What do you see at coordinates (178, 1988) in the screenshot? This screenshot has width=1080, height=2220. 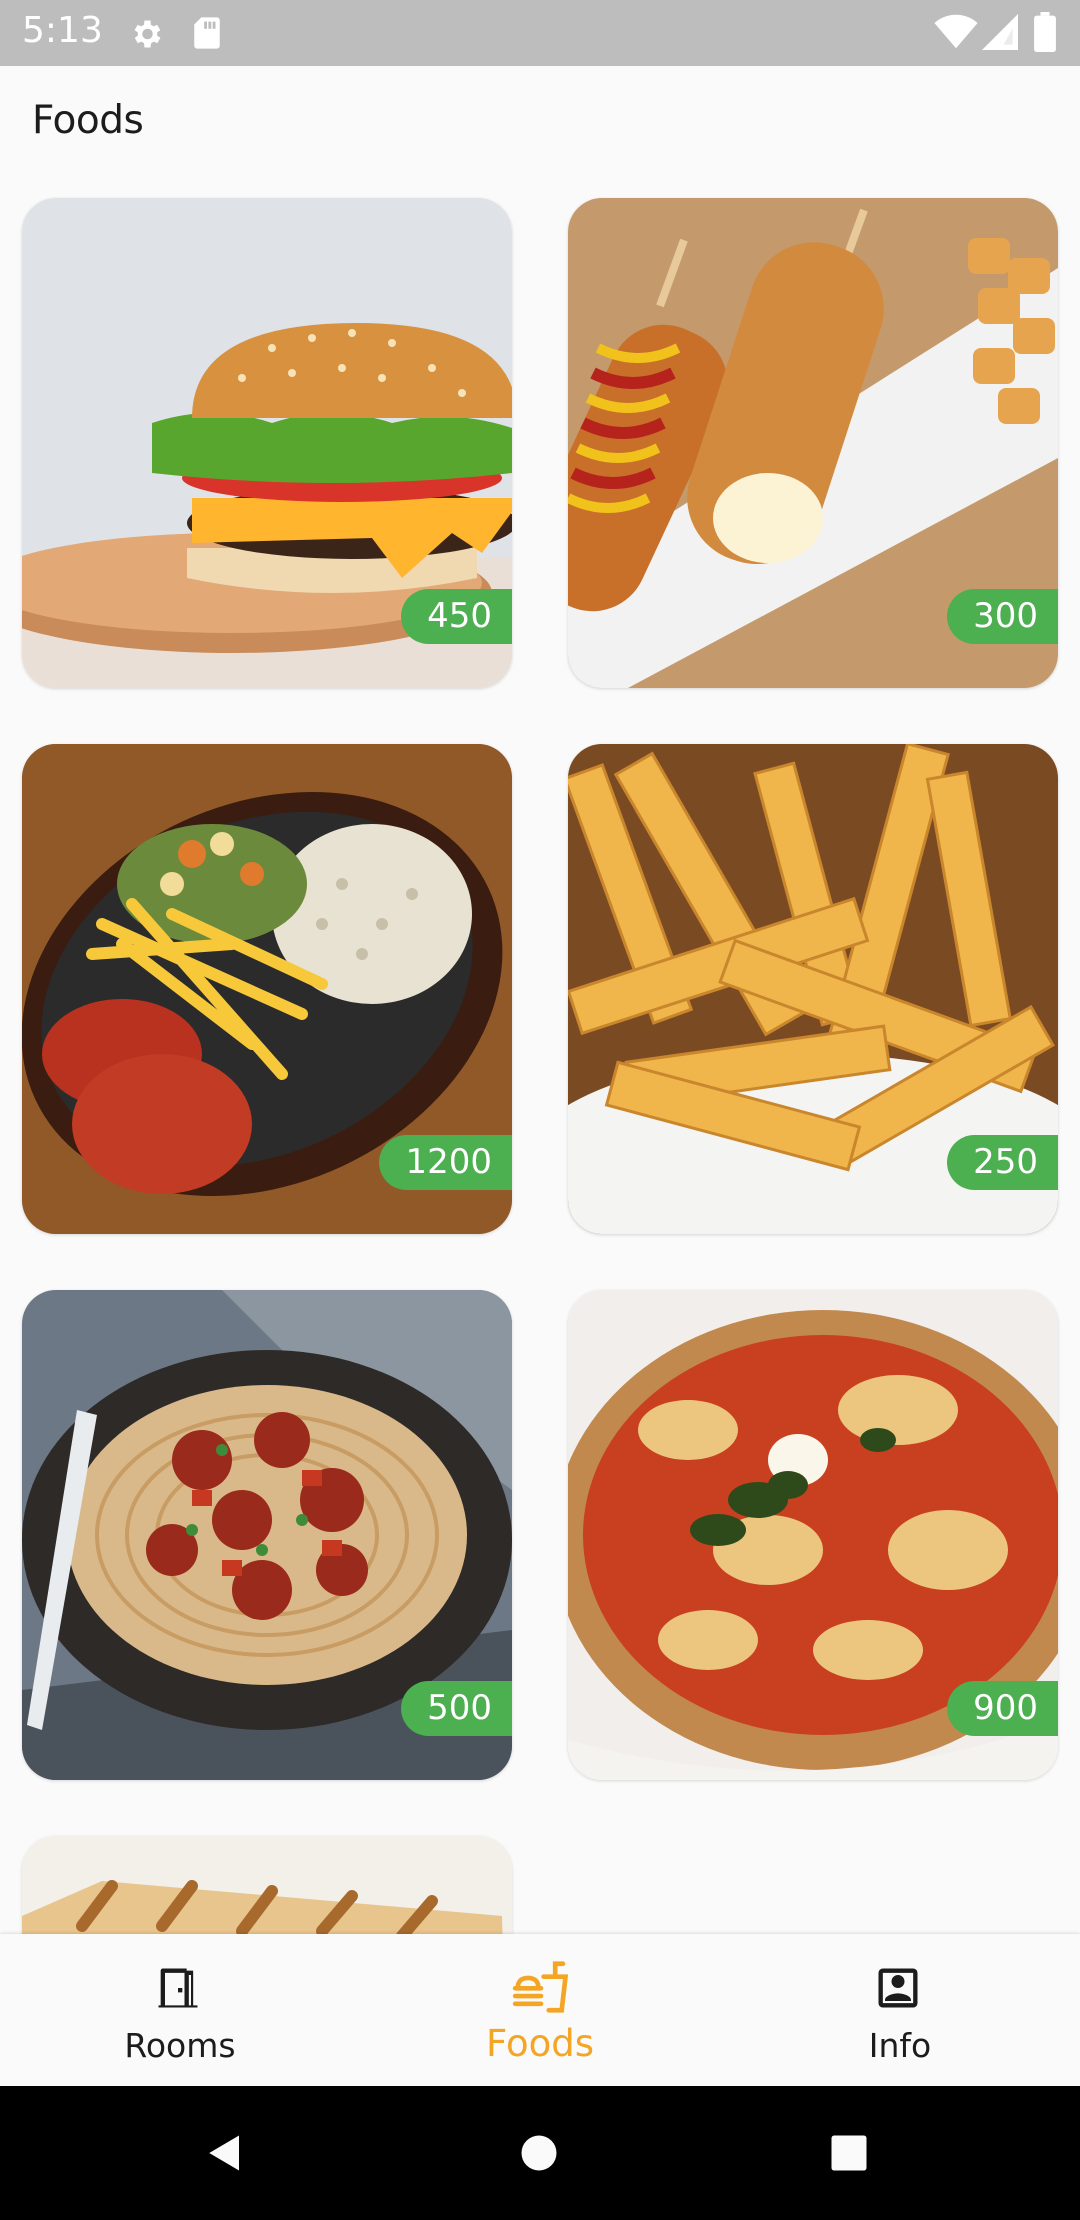 I see `door-icon` at bounding box center [178, 1988].